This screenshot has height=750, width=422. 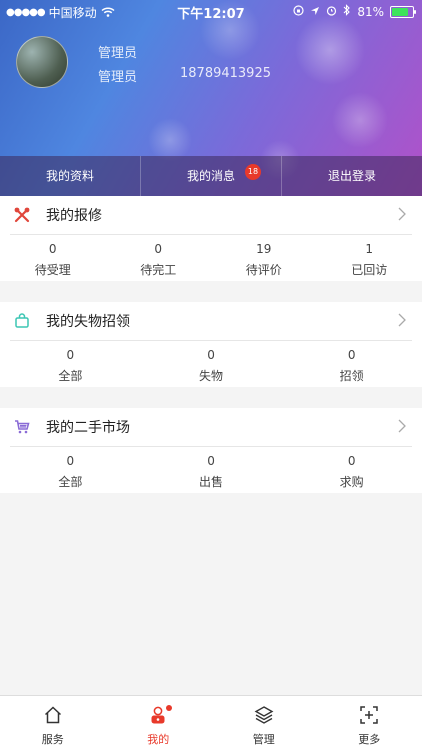 I want to click on layers-icon, so click(x=264, y=716).